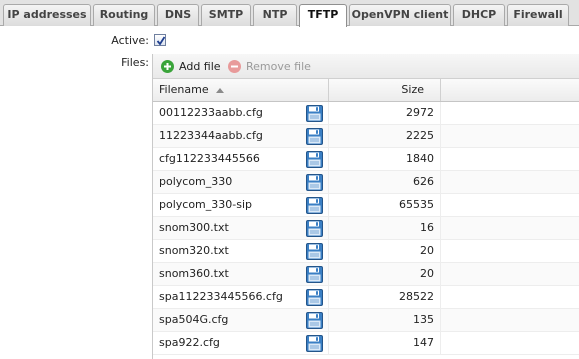 The height and width of the screenshot is (359, 579). Describe the element at coordinates (420, 158) in the screenshot. I see `size-cell: 1840` at that location.